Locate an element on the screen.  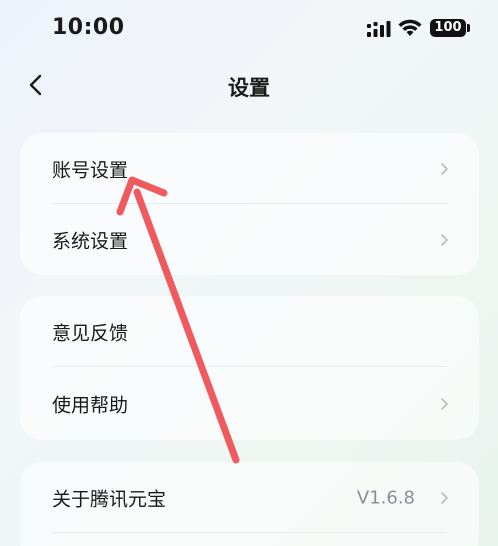
battery-icon: 100 is located at coordinates (448, 28).